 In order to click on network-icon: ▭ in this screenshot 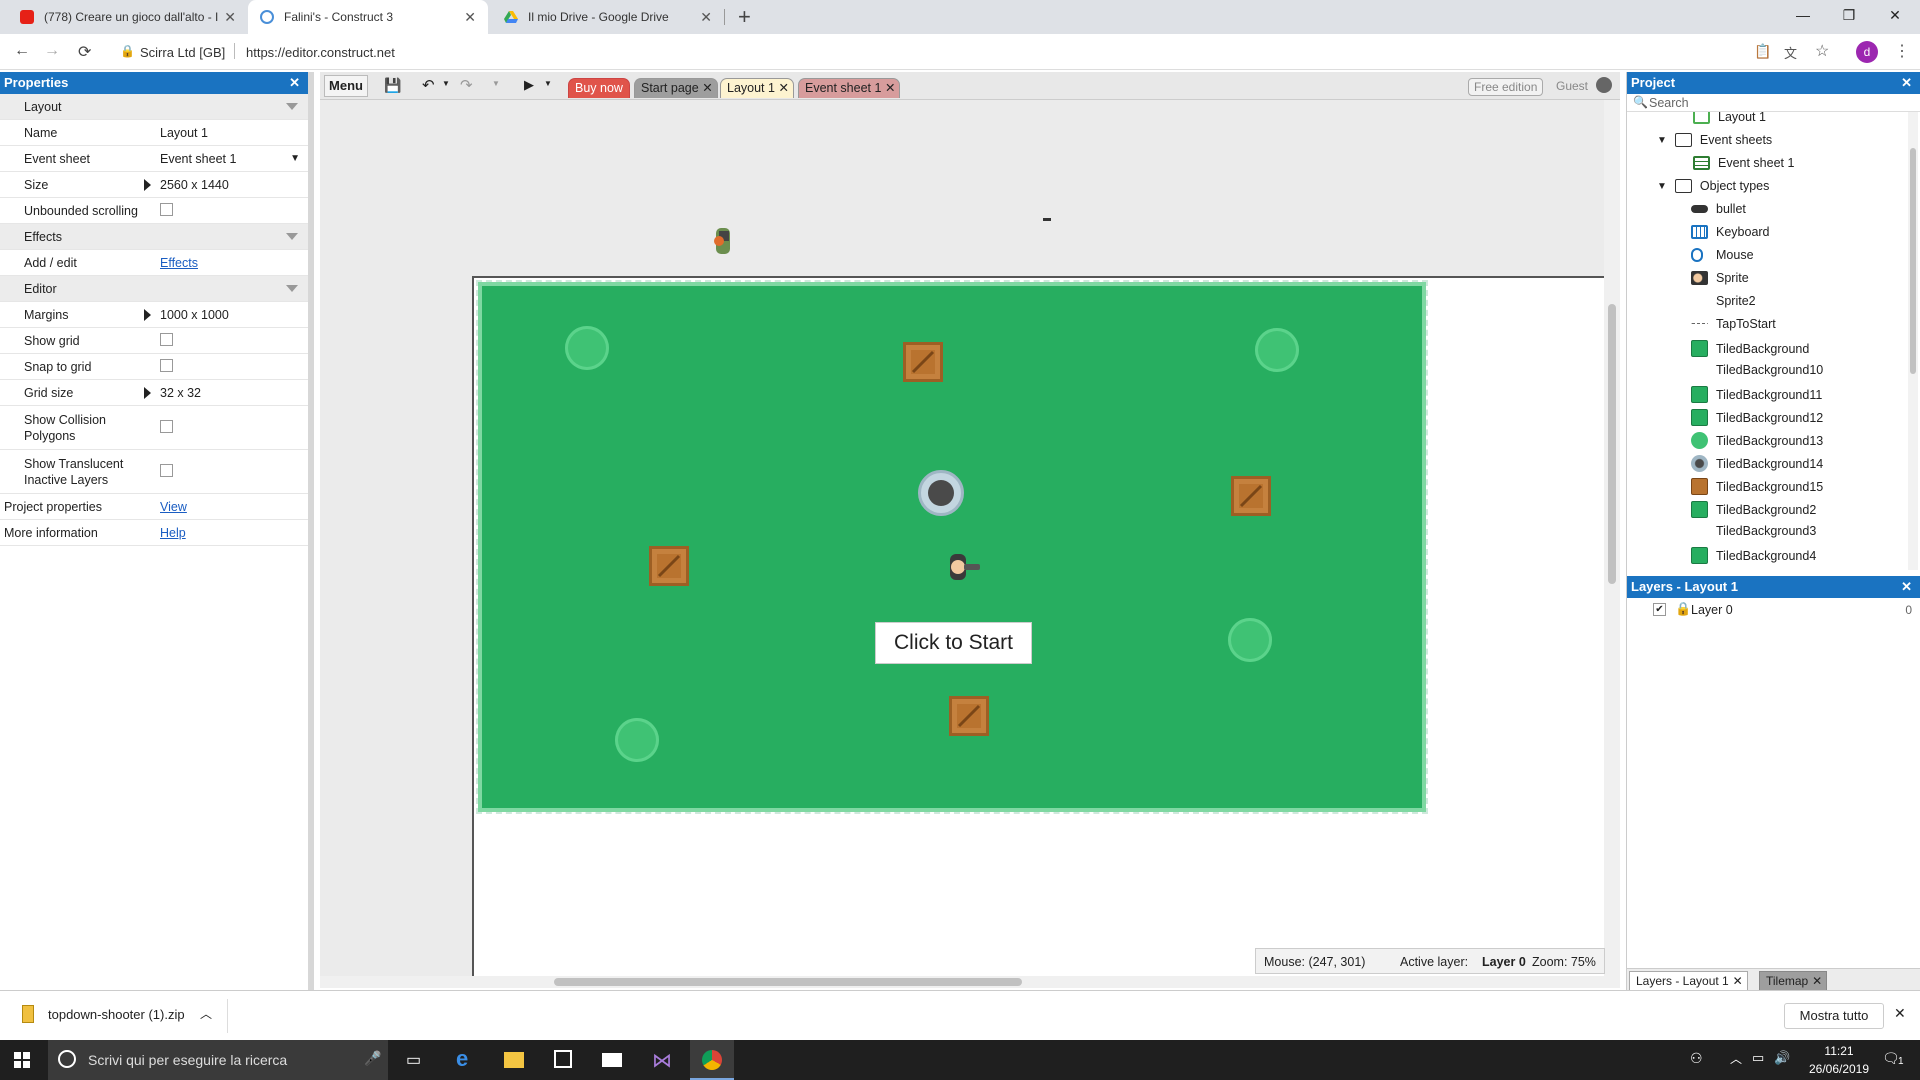, I will do `click(1758, 1058)`.